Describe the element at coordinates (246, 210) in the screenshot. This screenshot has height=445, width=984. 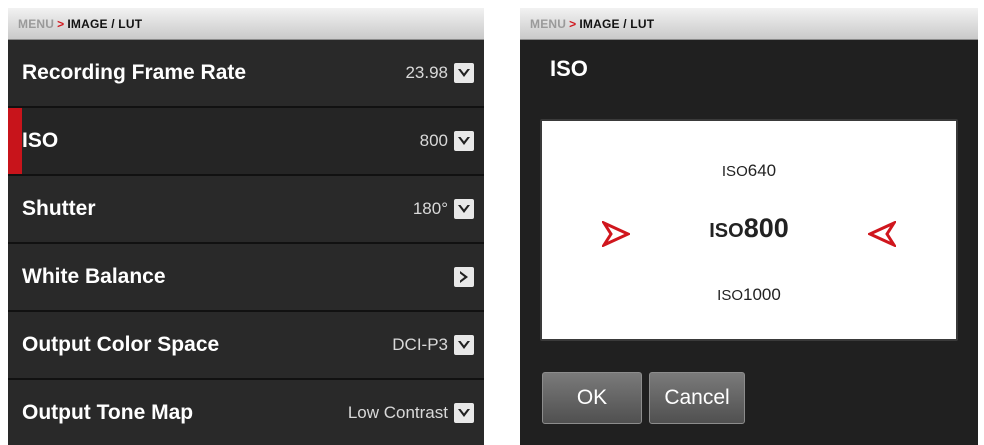
I see `menu-item-shutter: Shutter 180°` at that location.